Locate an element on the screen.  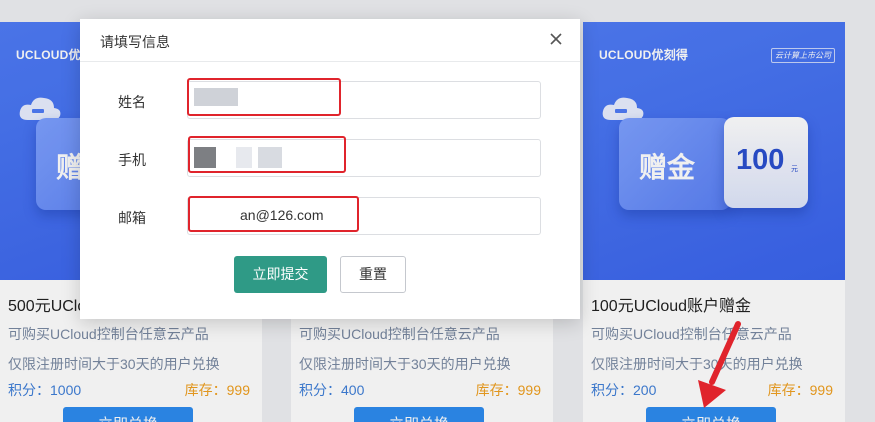
close-icon is located at coordinates (556, 39).